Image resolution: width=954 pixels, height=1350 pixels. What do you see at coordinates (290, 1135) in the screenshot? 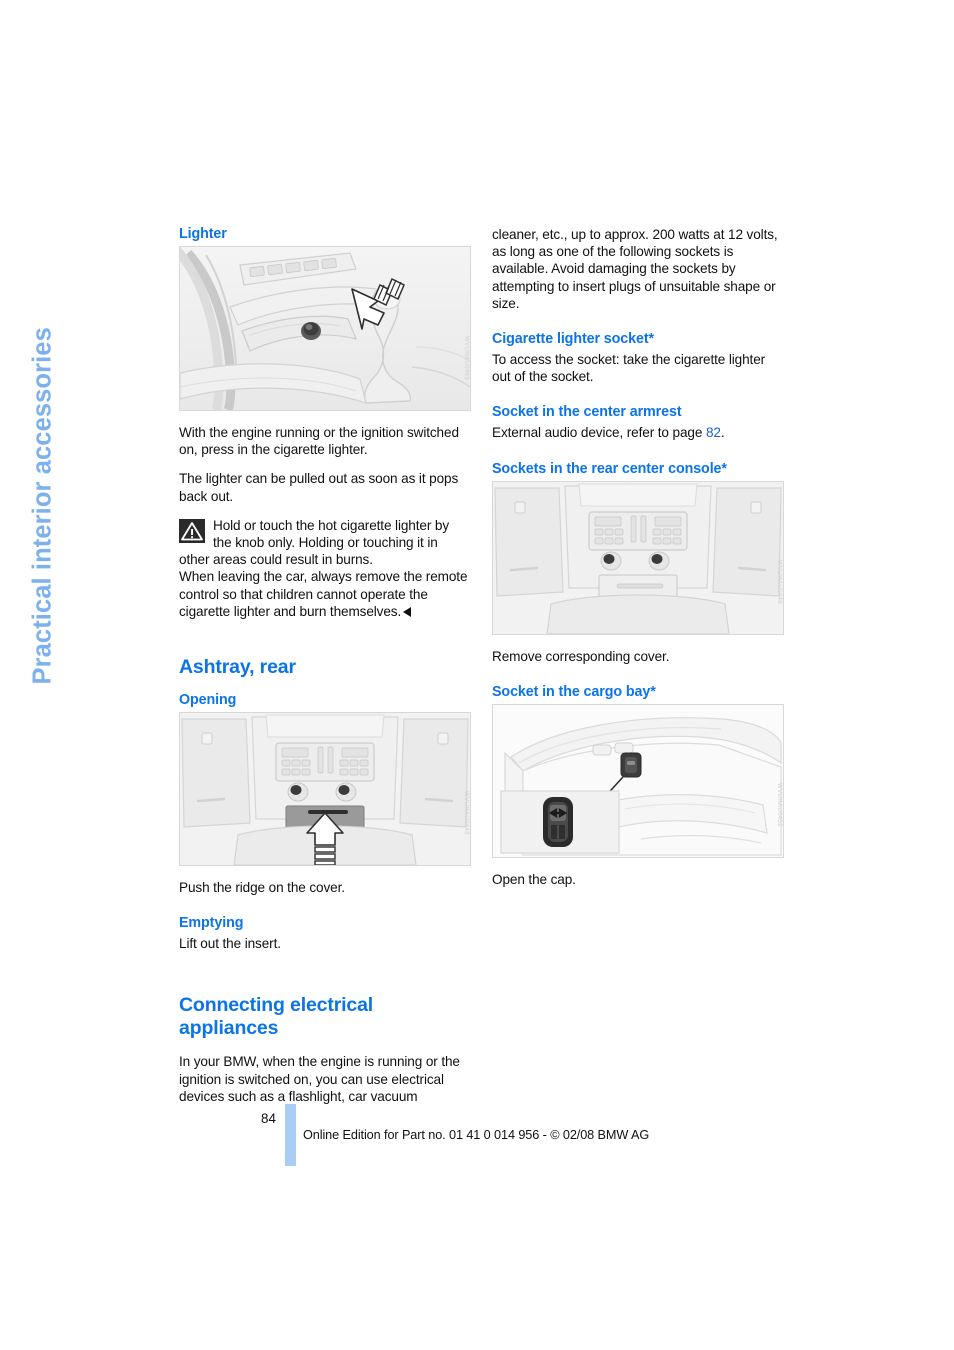
I see `page-marker-bar` at bounding box center [290, 1135].